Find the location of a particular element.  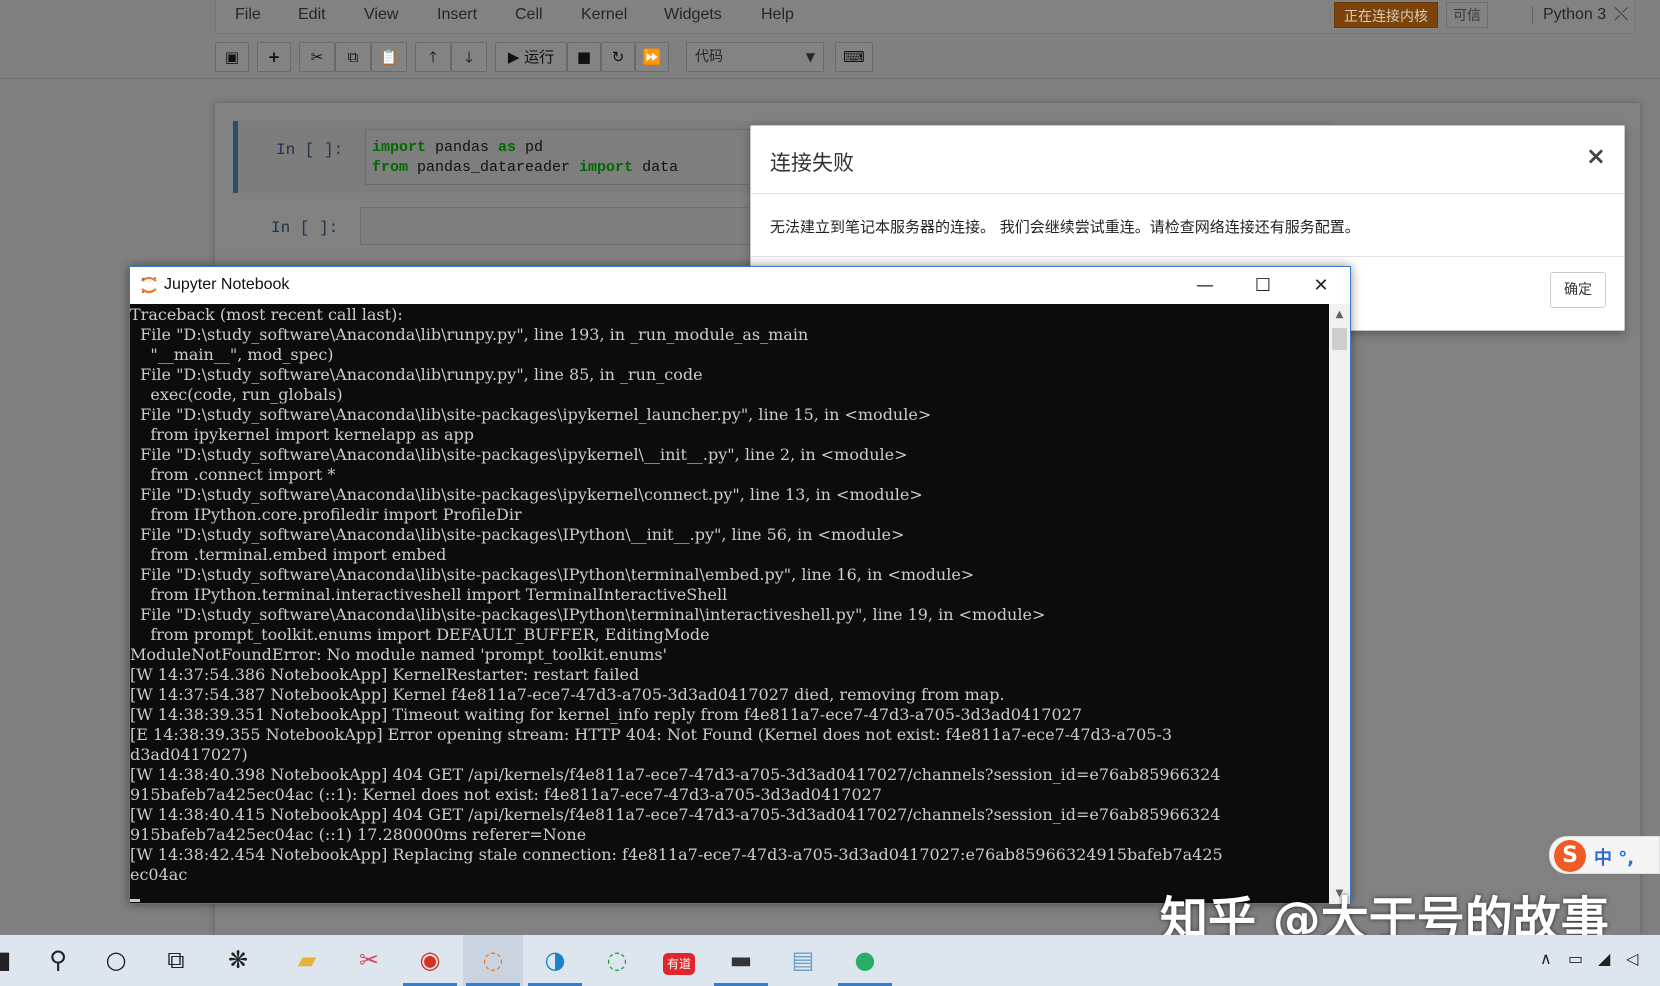

move-up-button: 🡑 is located at coordinates (433, 57).